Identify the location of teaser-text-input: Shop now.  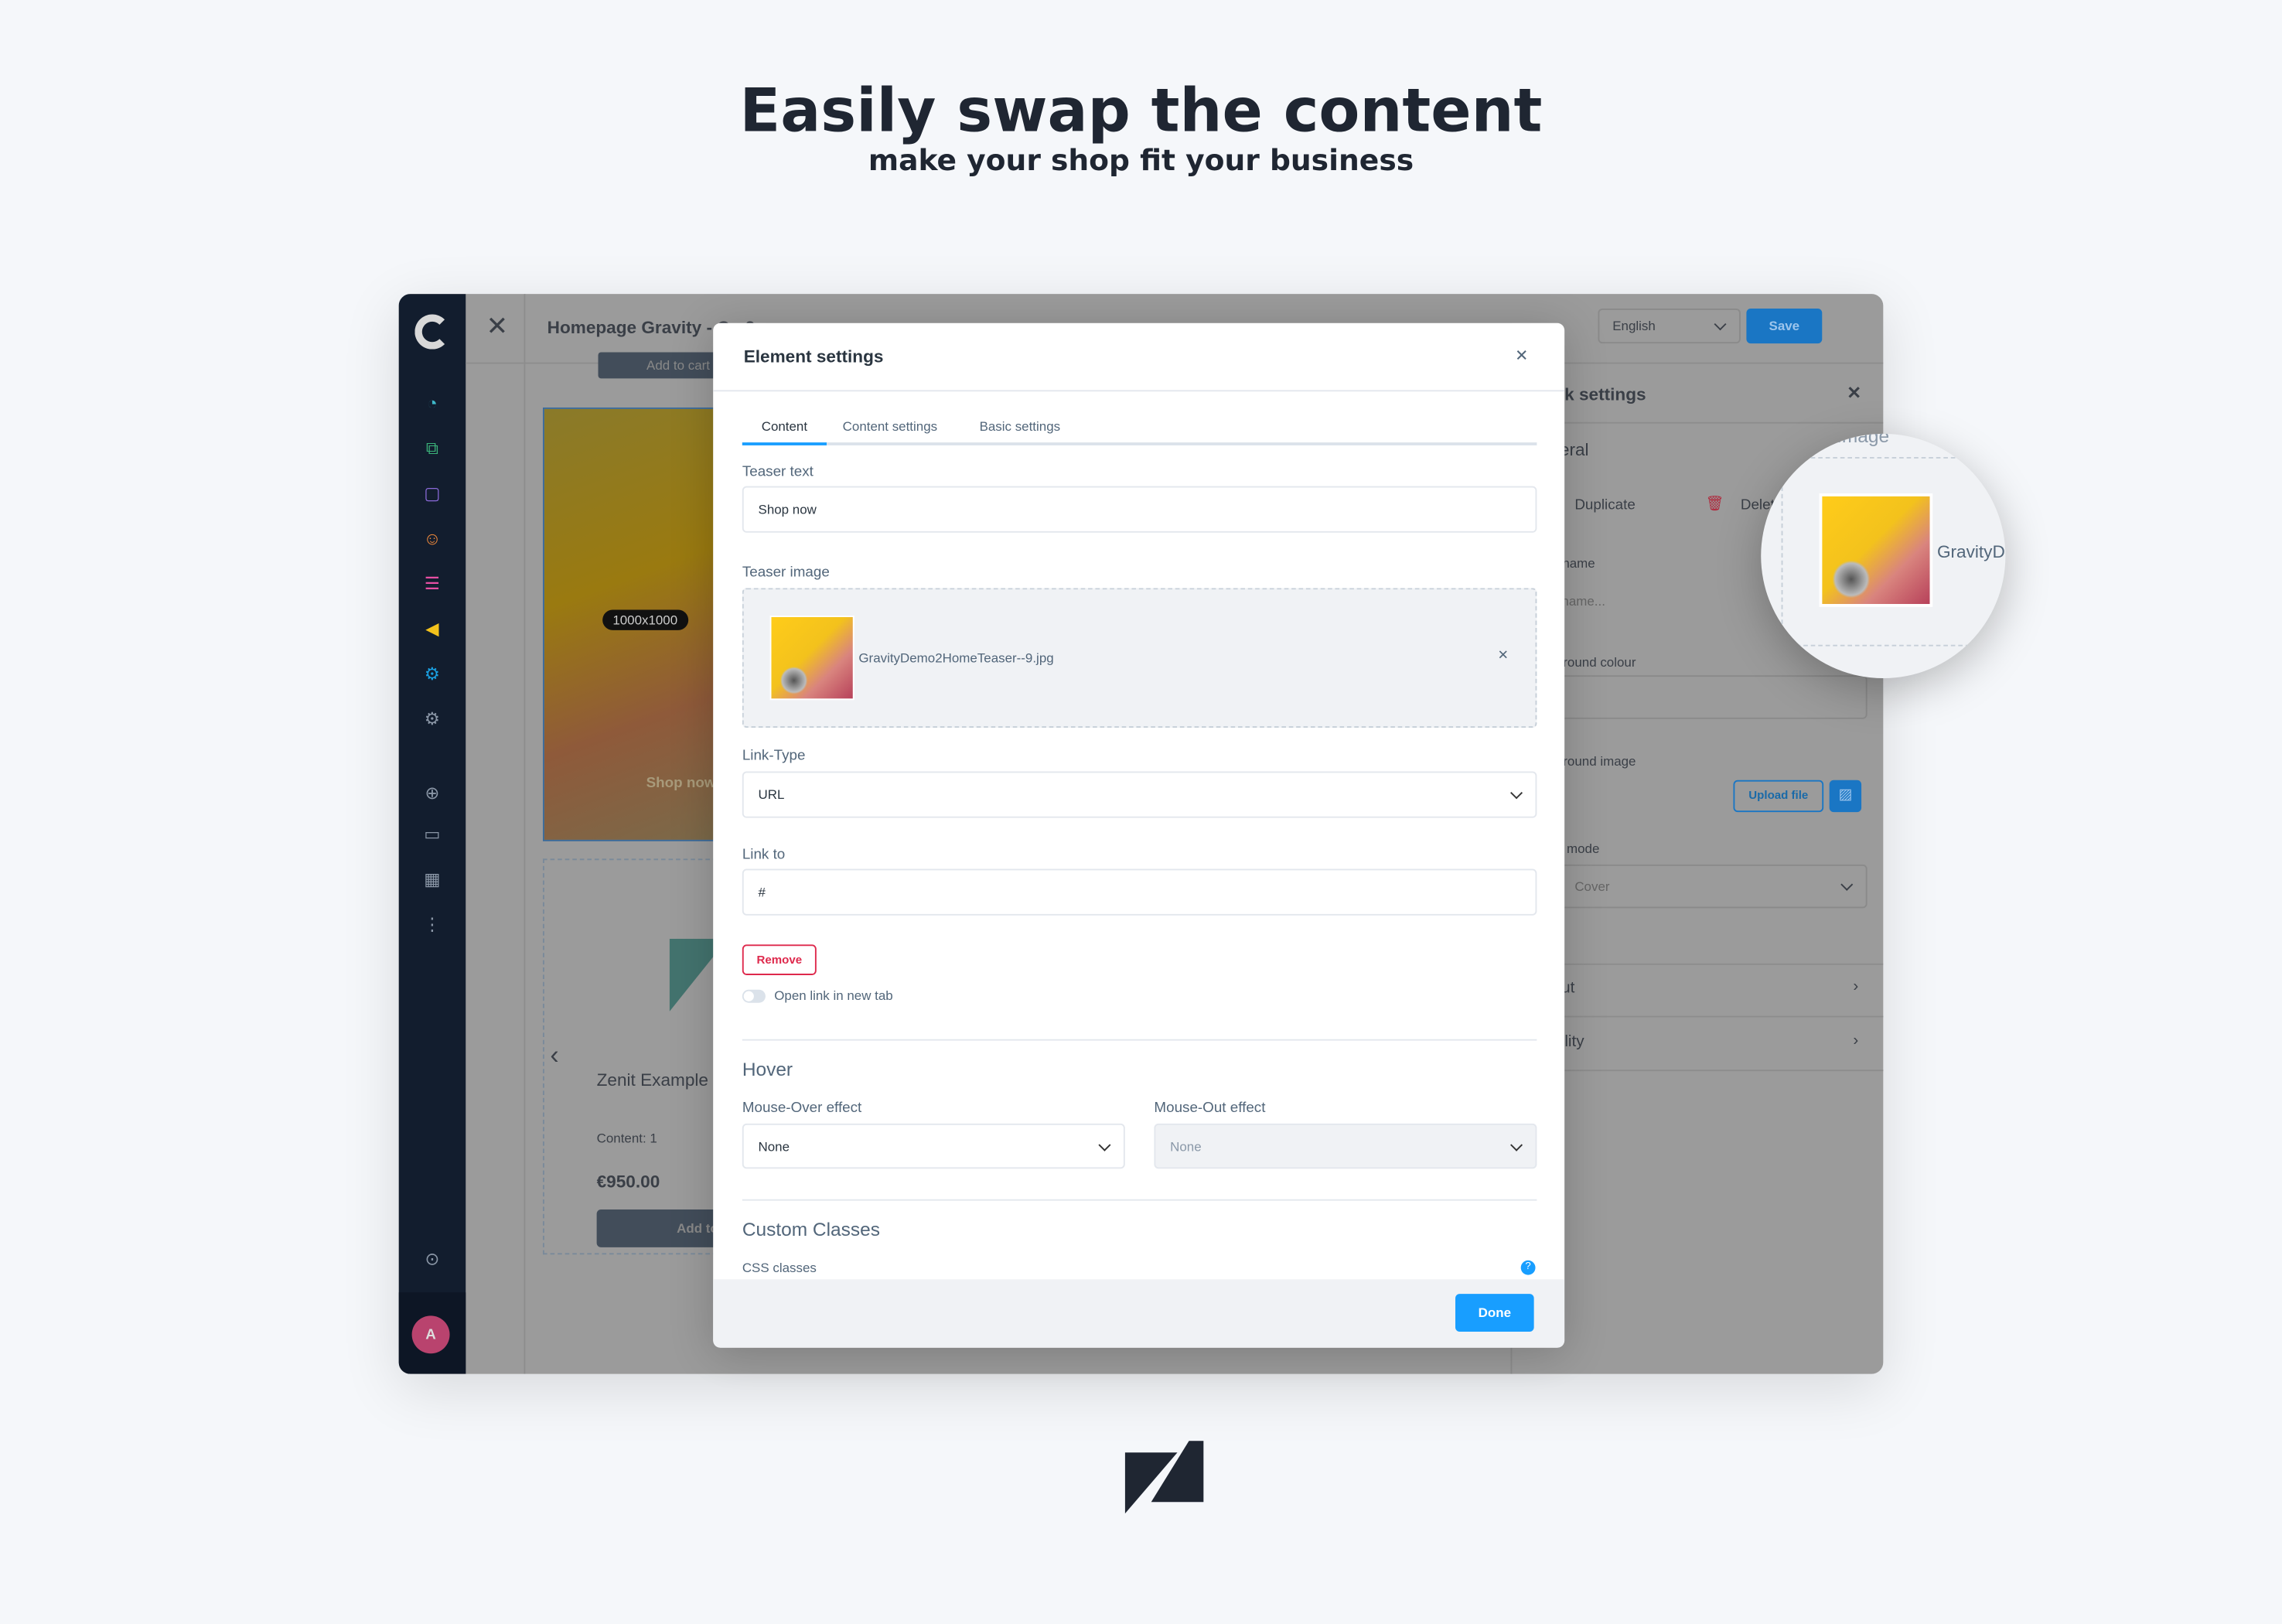
(1139, 509).